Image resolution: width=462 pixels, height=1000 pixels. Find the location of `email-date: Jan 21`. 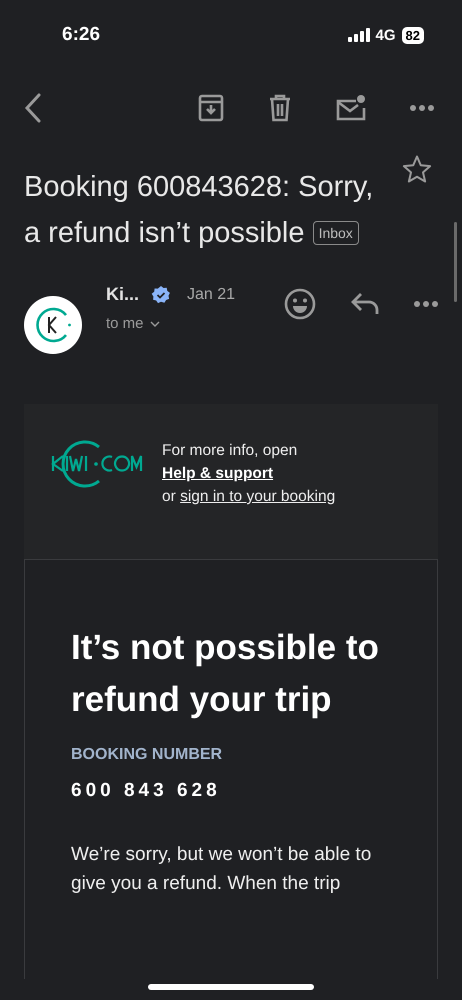

email-date: Jan 21 is located at coordinates (211, 295).